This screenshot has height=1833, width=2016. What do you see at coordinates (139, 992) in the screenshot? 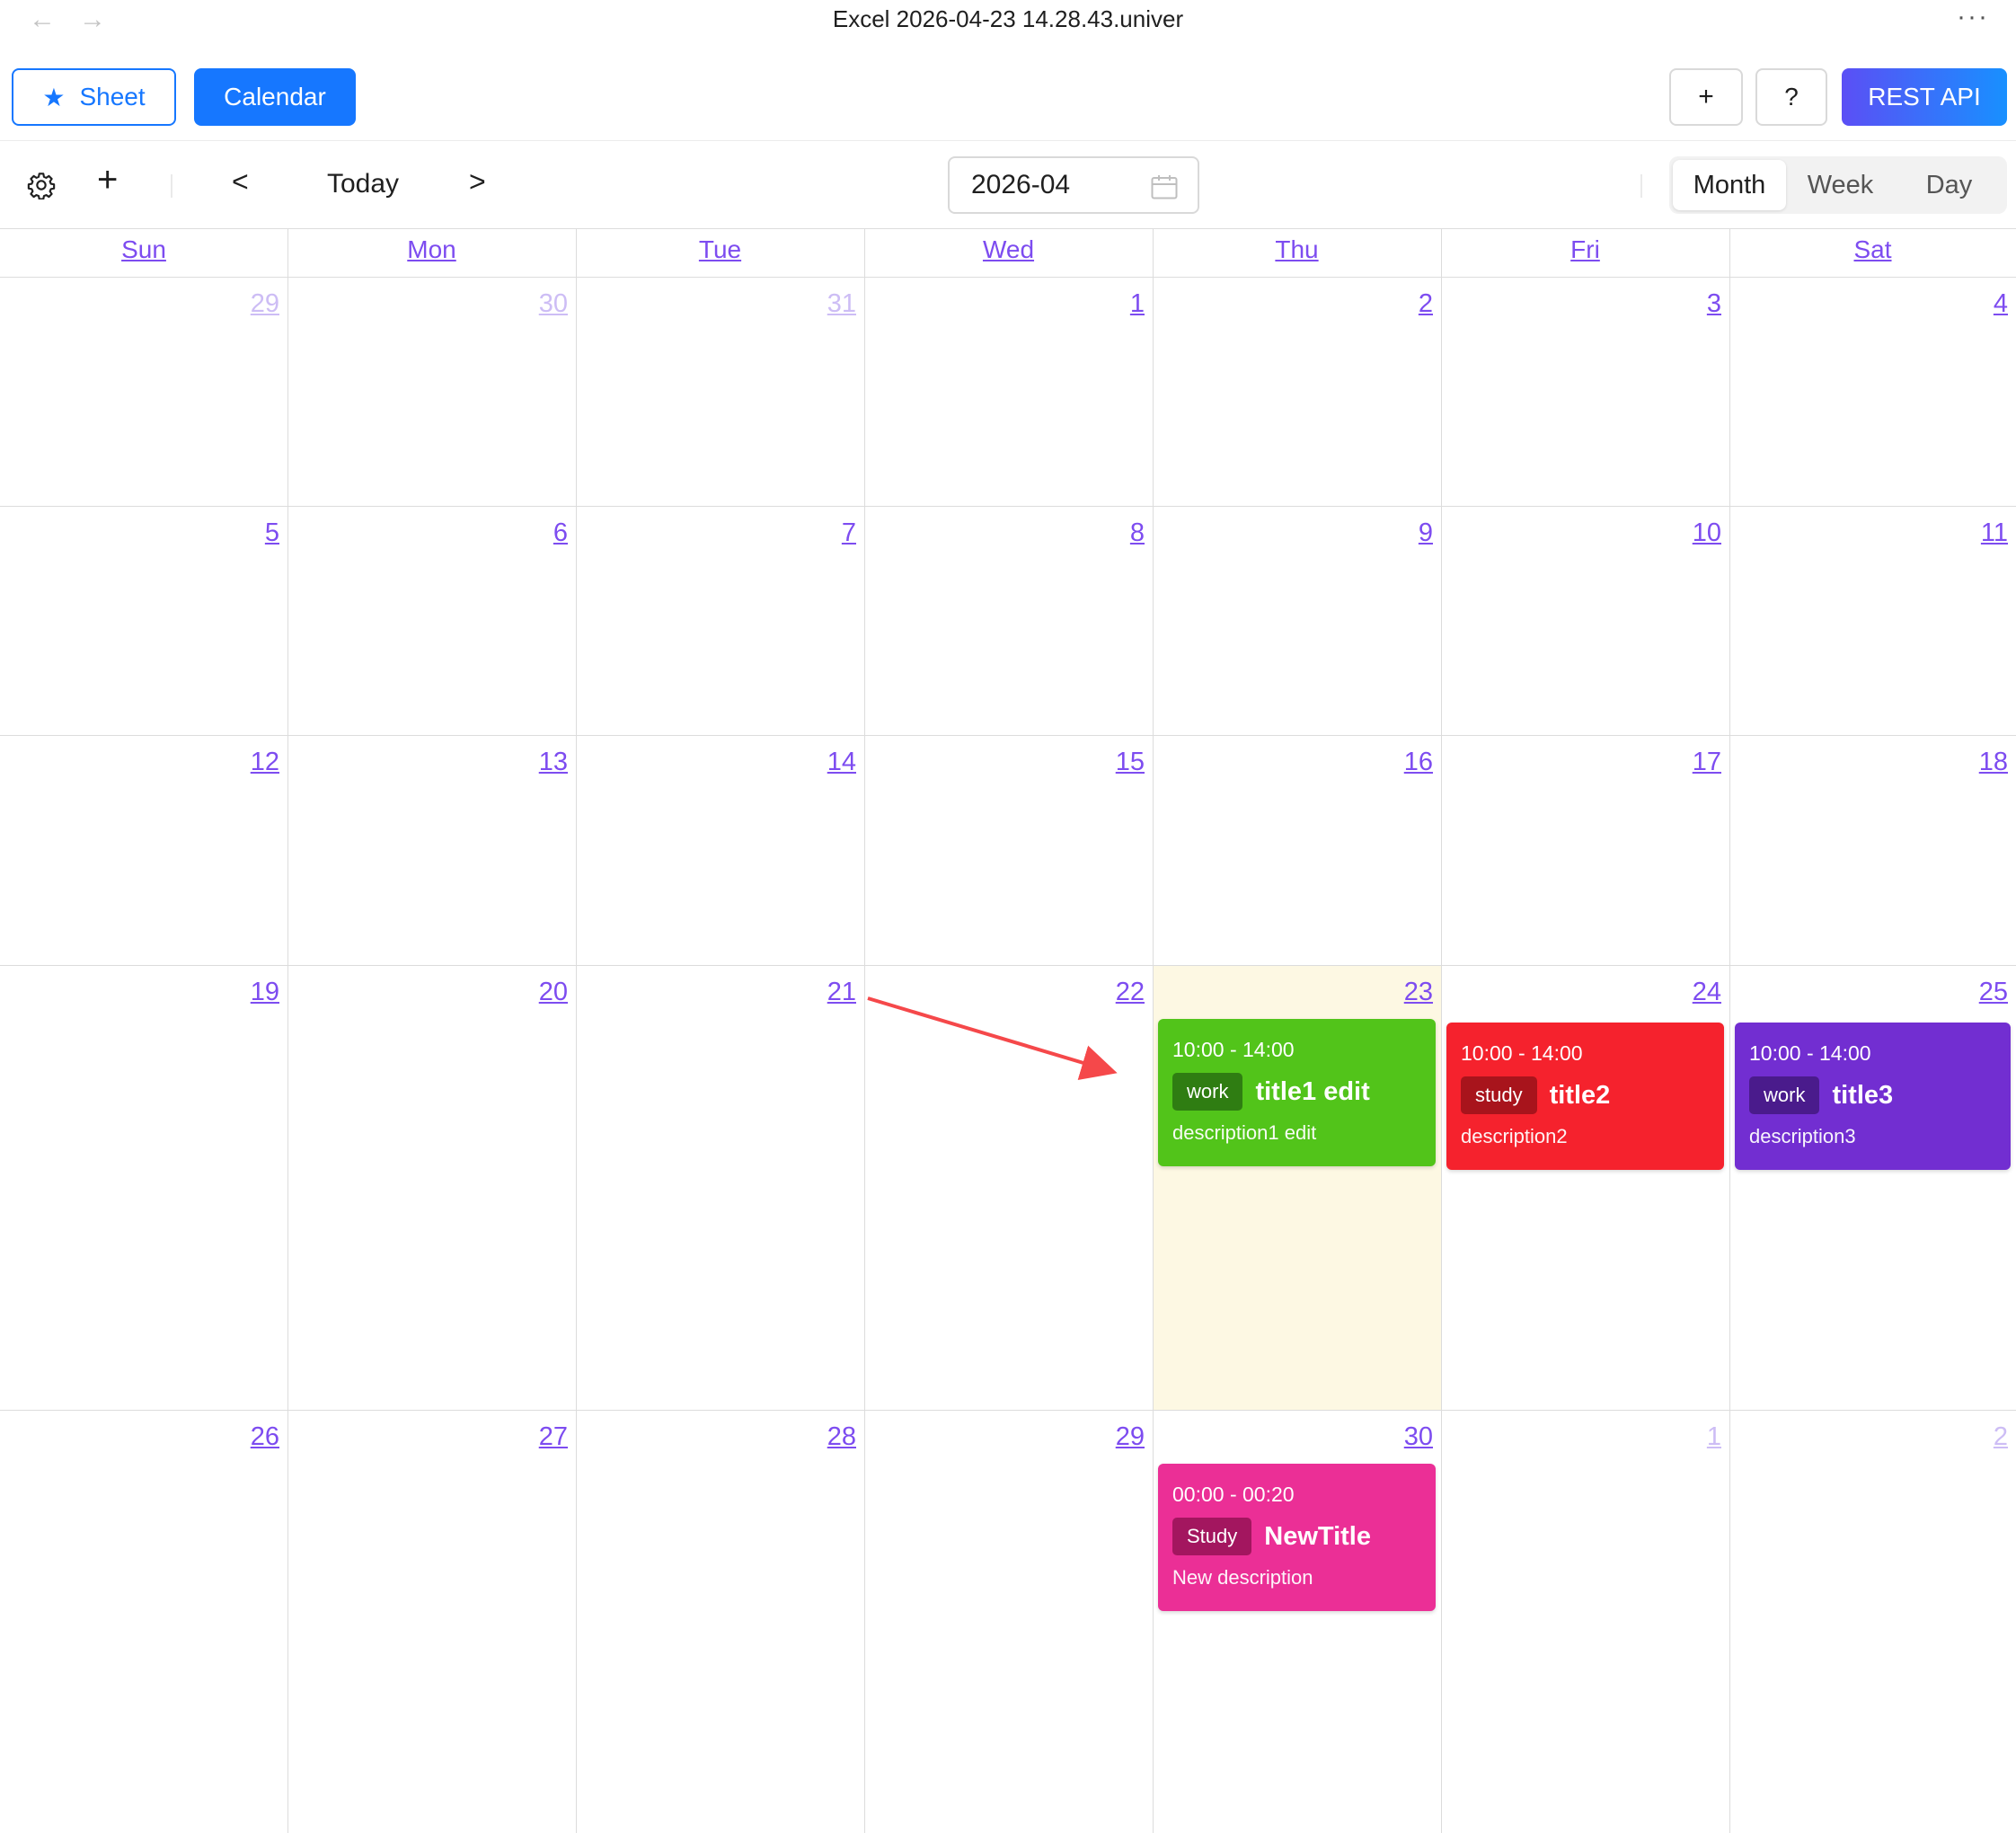
I see `day-number: 19` at bounding box center [139, 992].